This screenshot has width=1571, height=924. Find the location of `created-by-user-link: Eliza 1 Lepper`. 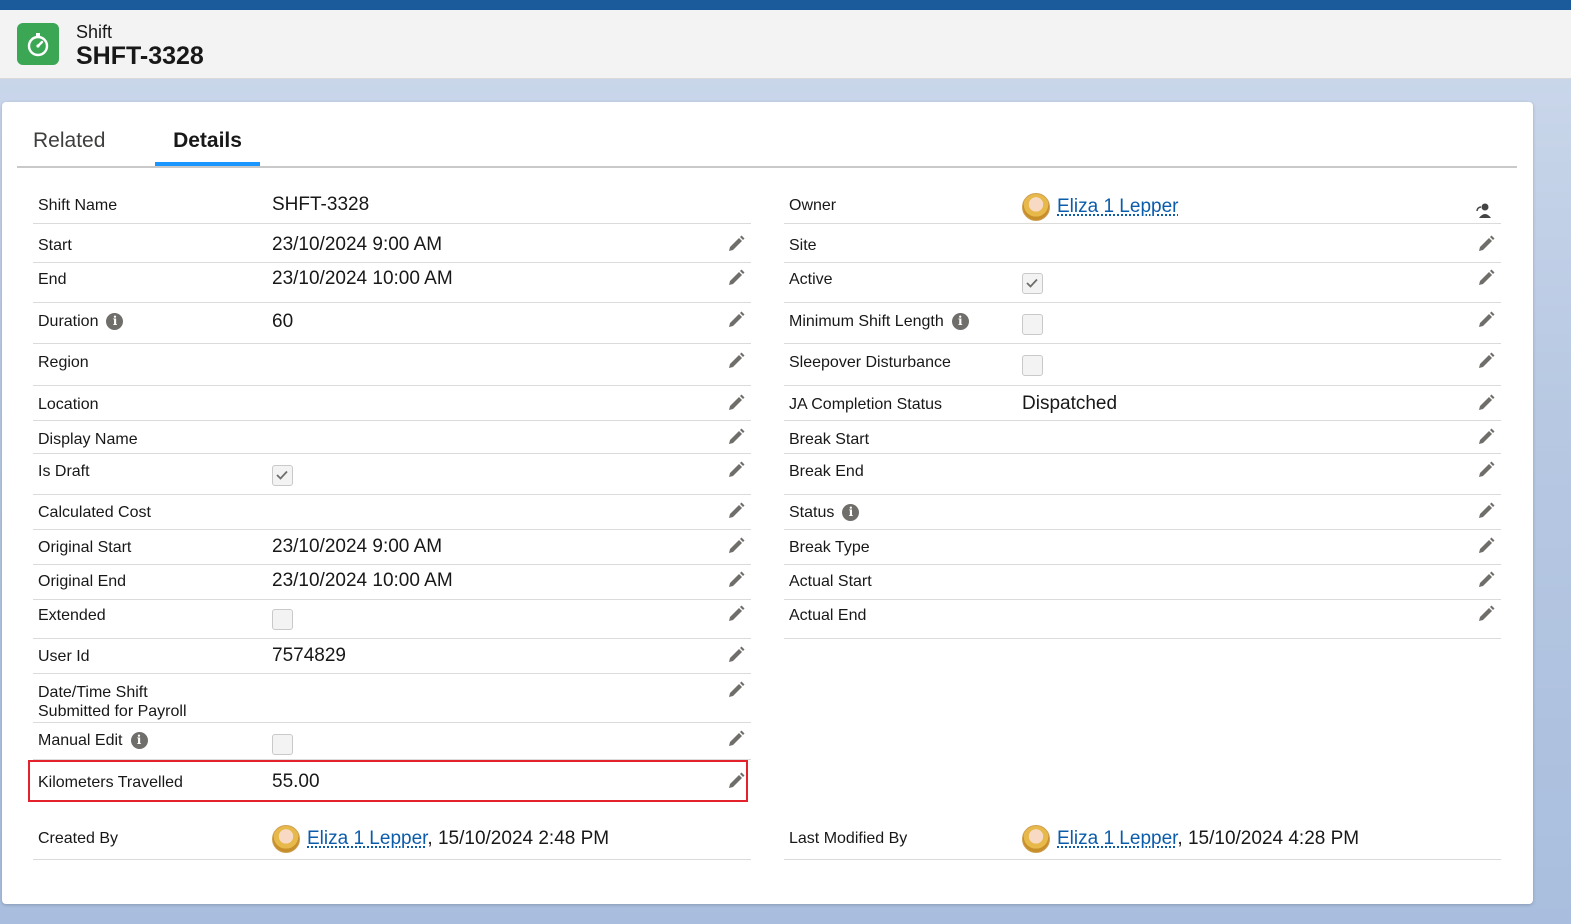

created-by-user-link: Eliza 1 Lepper is located at coordinates (367, 838).